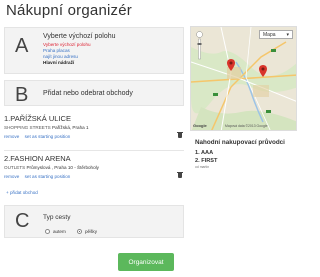 This screenshot has width=320, height=277. What do you see at coordinates (287, 34) in the screenshot?
I see `chevron-down-icon: ▾` at bounding box center [287, 34].